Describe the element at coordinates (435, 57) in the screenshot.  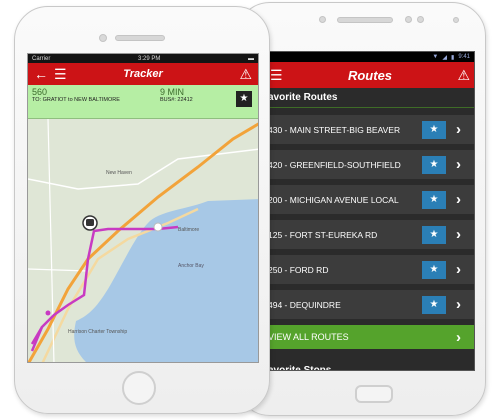
I see `wifi-icon: ▼` at that location.